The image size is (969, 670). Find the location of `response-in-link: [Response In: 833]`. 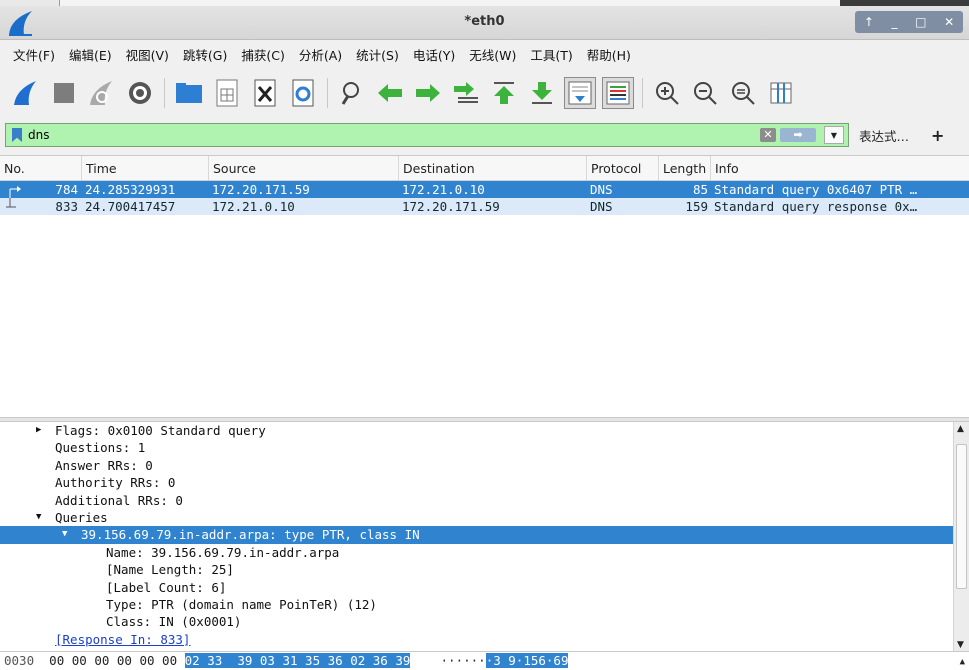

response-in-link: [Response In: 833] is located at coordinates (484, 639).